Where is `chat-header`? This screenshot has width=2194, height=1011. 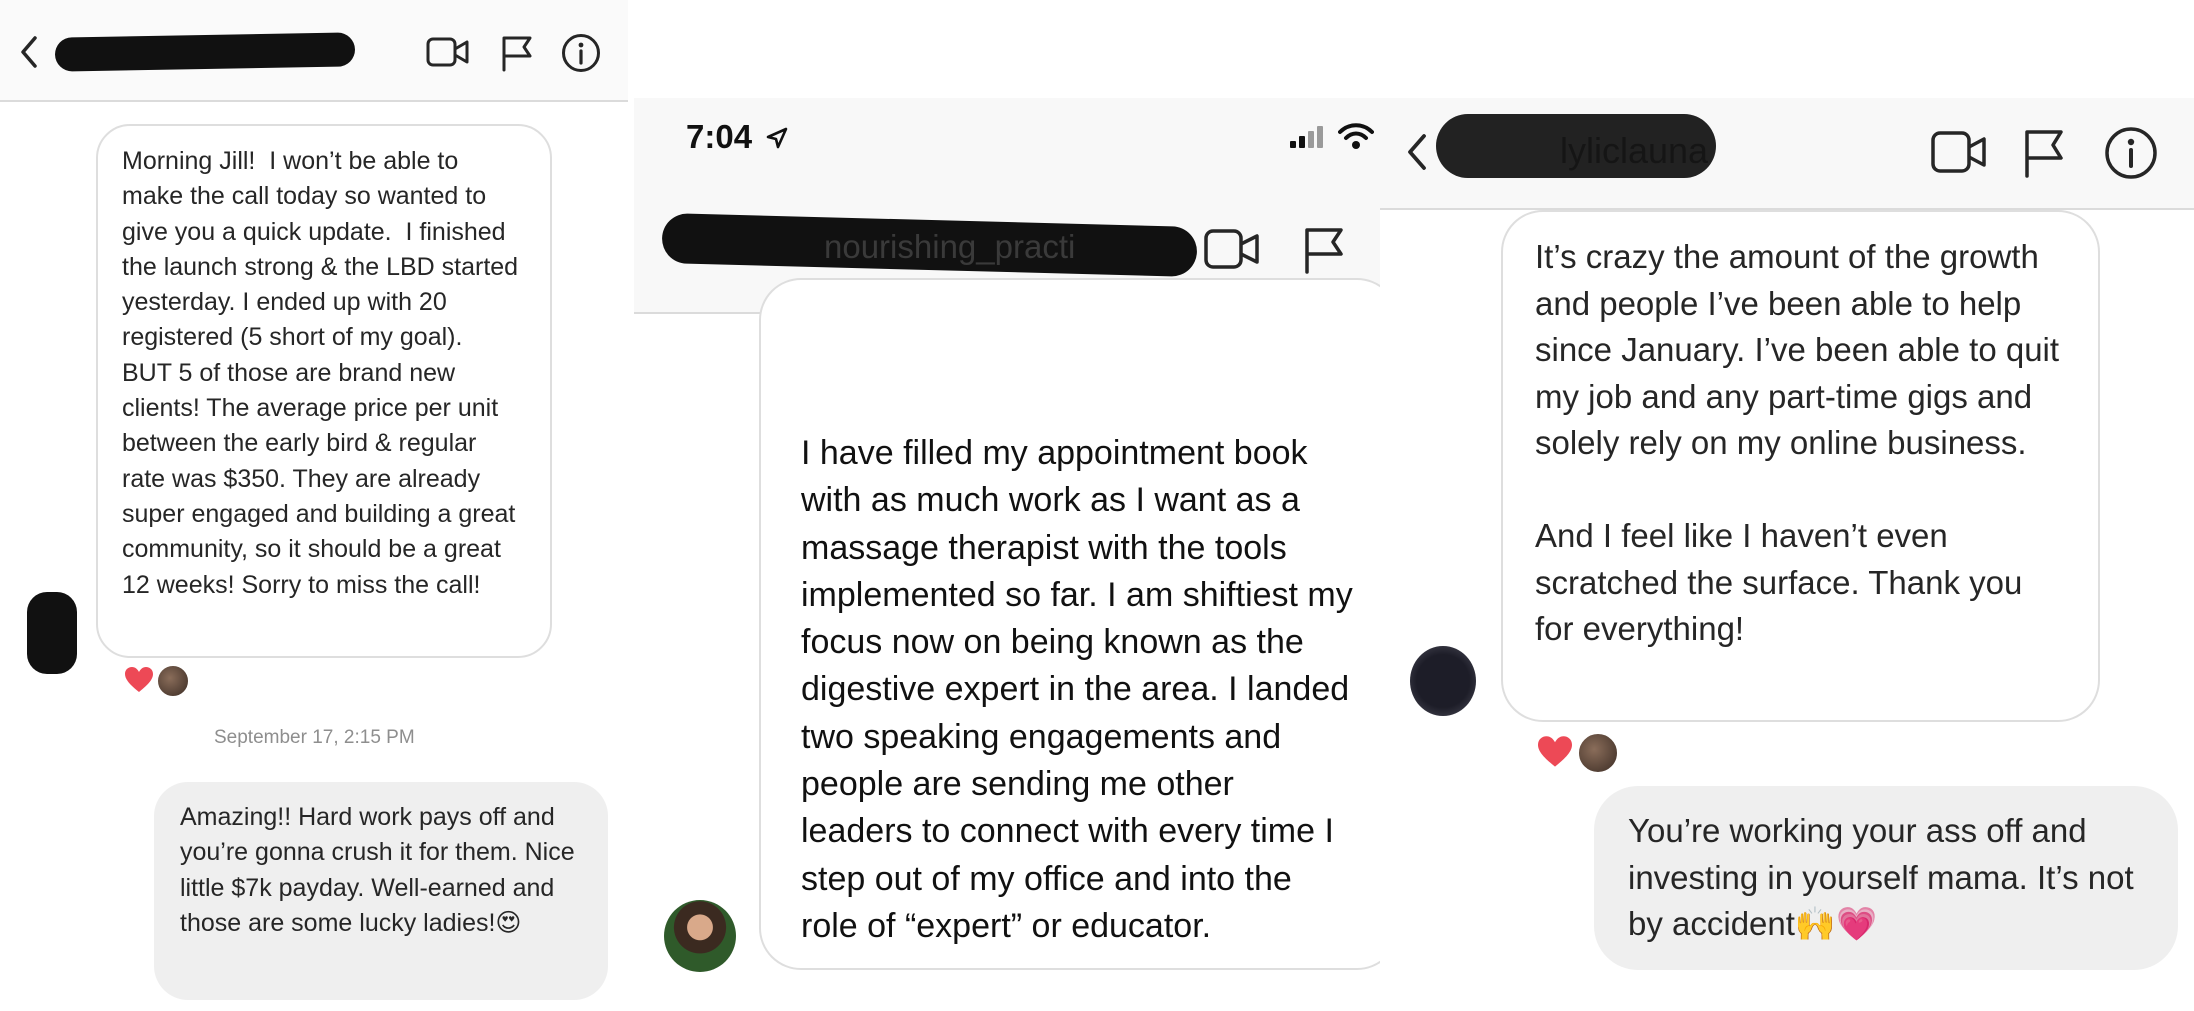
chat-header is located at coordinates (314, 51).